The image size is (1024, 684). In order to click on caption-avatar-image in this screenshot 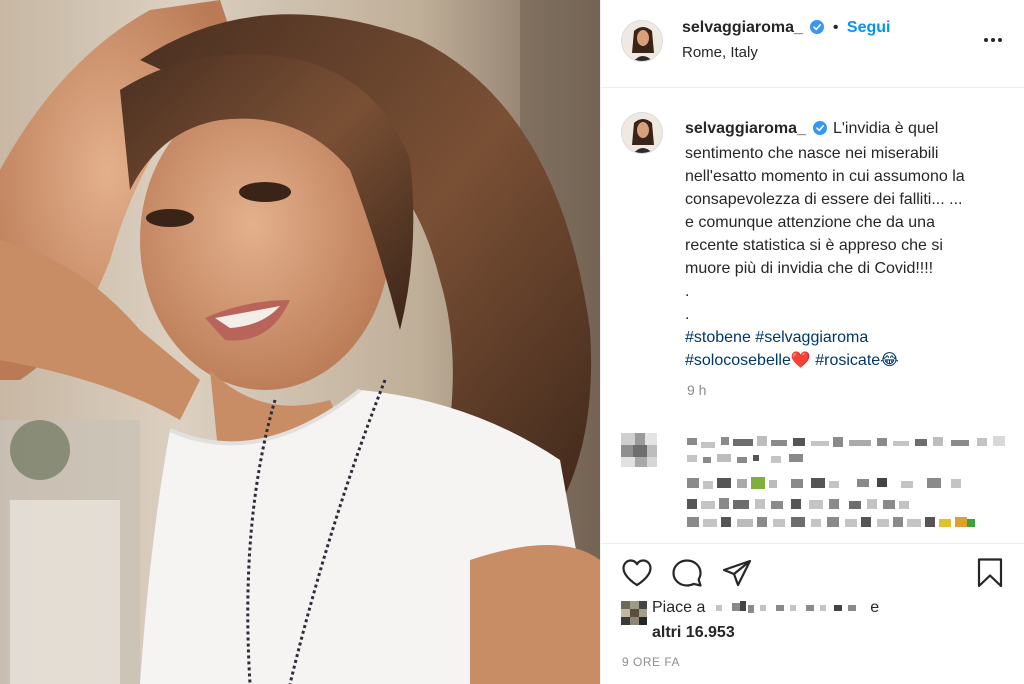, I will do `click(642, 133)`.